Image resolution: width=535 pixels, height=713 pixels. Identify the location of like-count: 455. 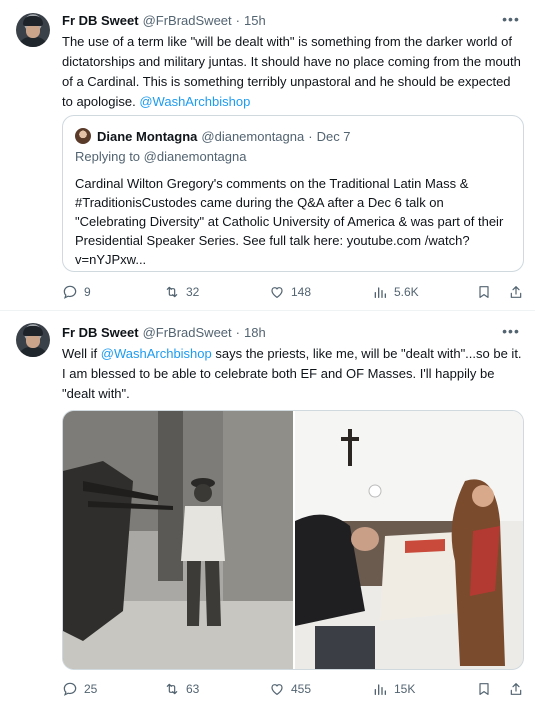
(301, 689).